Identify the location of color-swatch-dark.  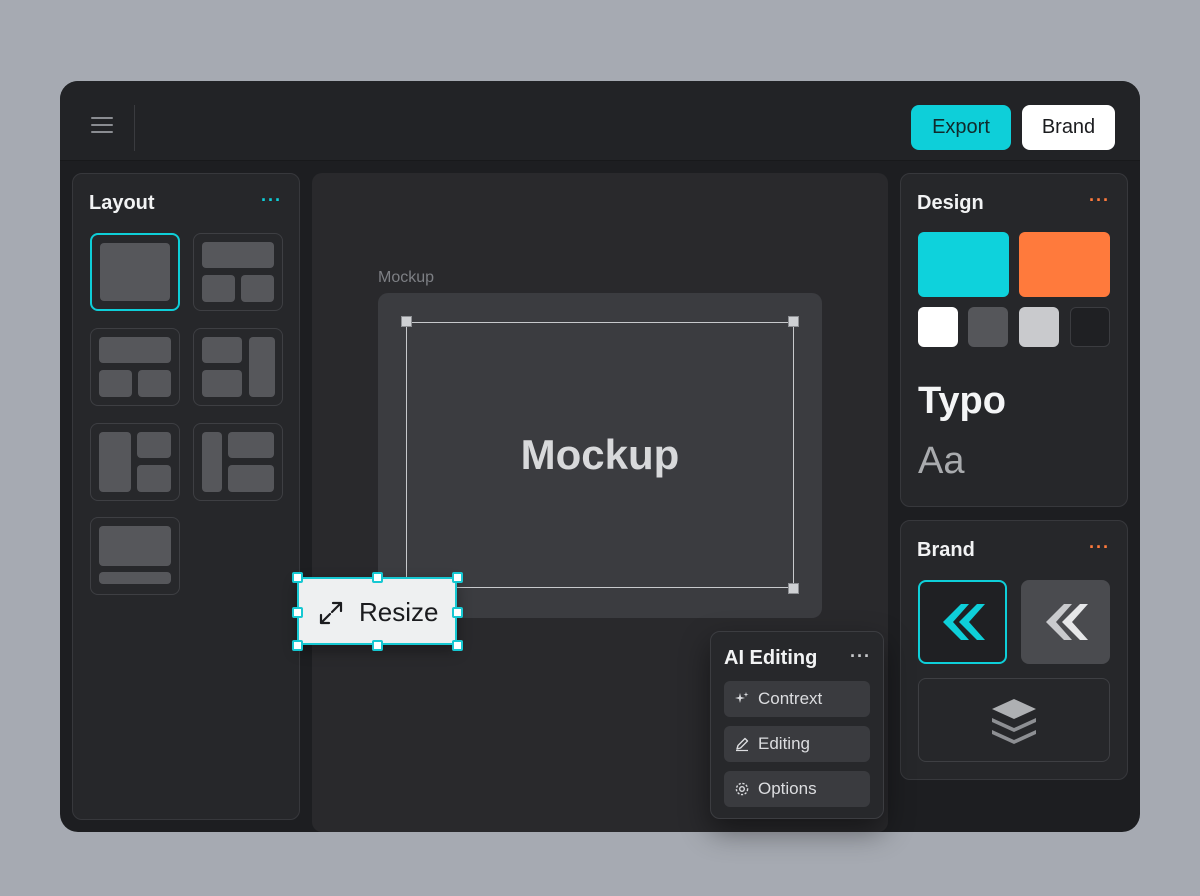
(1090, 327).